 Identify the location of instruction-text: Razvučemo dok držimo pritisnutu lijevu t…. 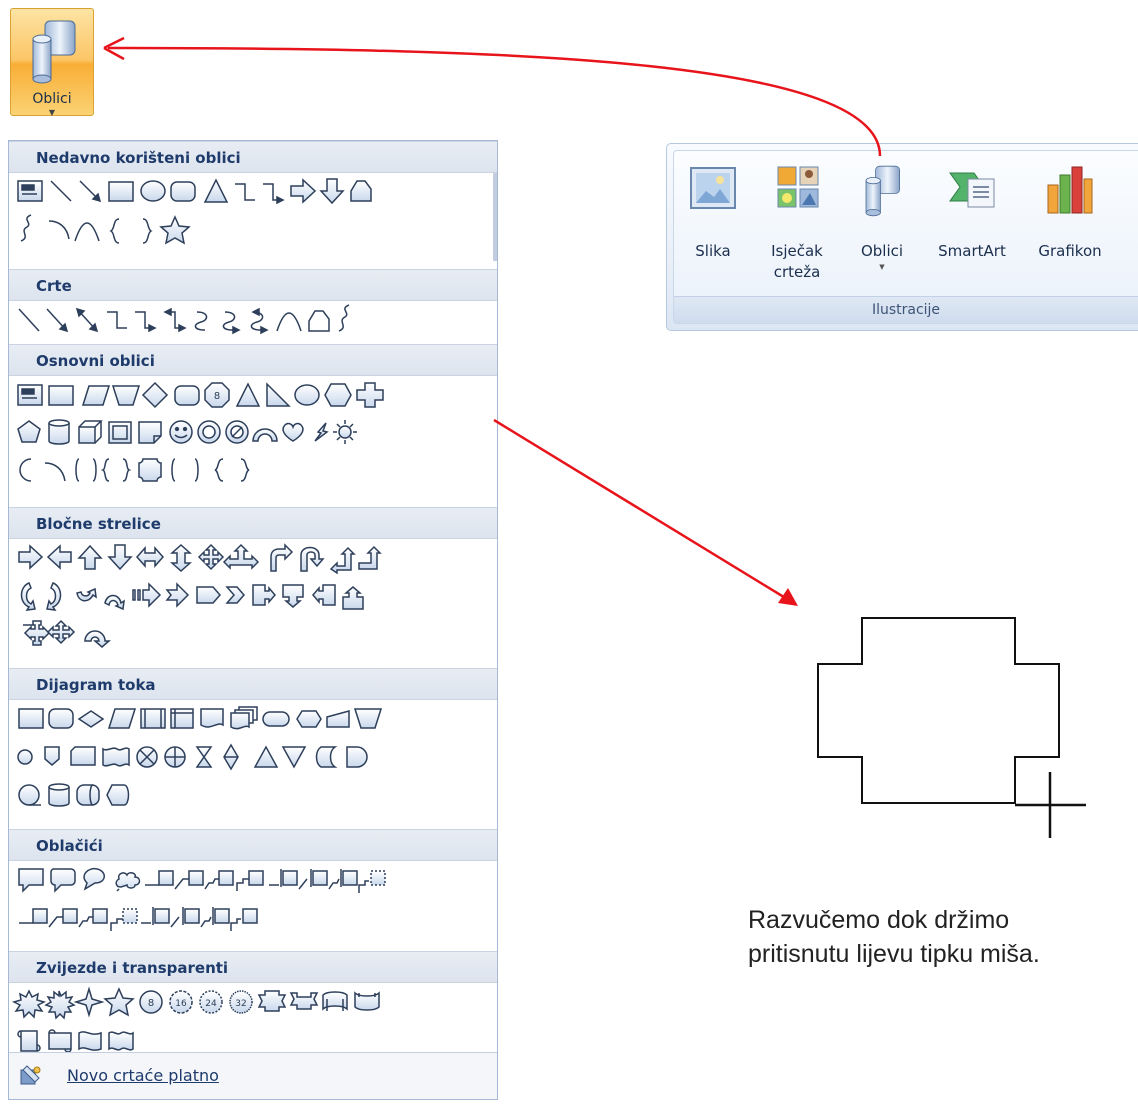
(938, 937).